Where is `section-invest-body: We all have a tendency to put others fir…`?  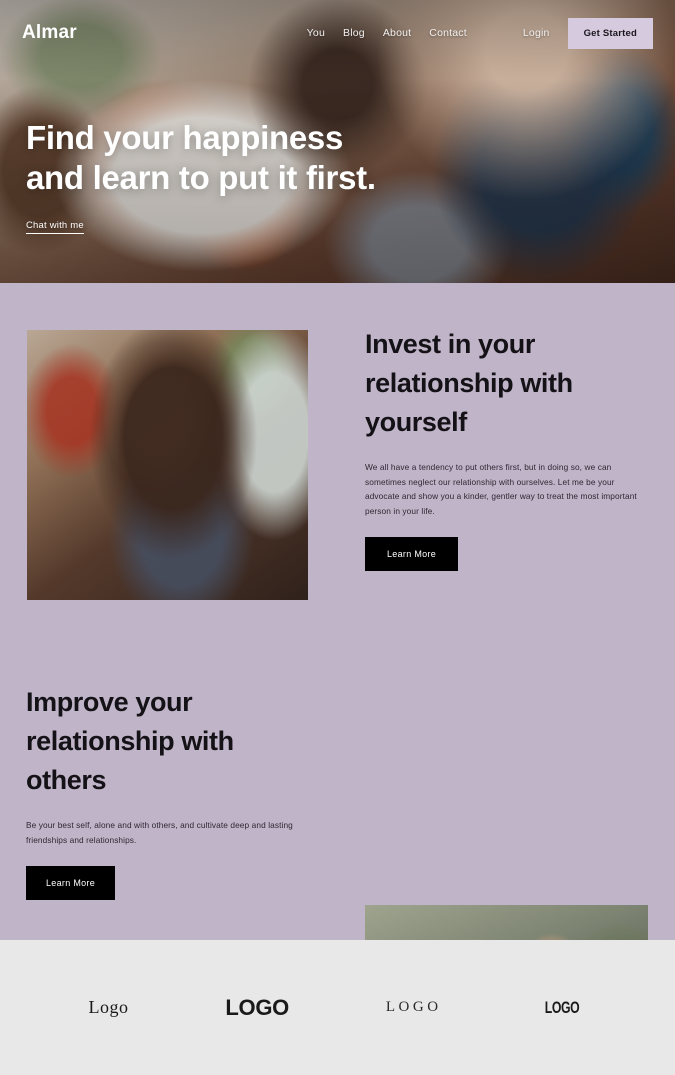
section-invest-body: We all have a tendency to put others fir… is located at coordinates (501, 489).